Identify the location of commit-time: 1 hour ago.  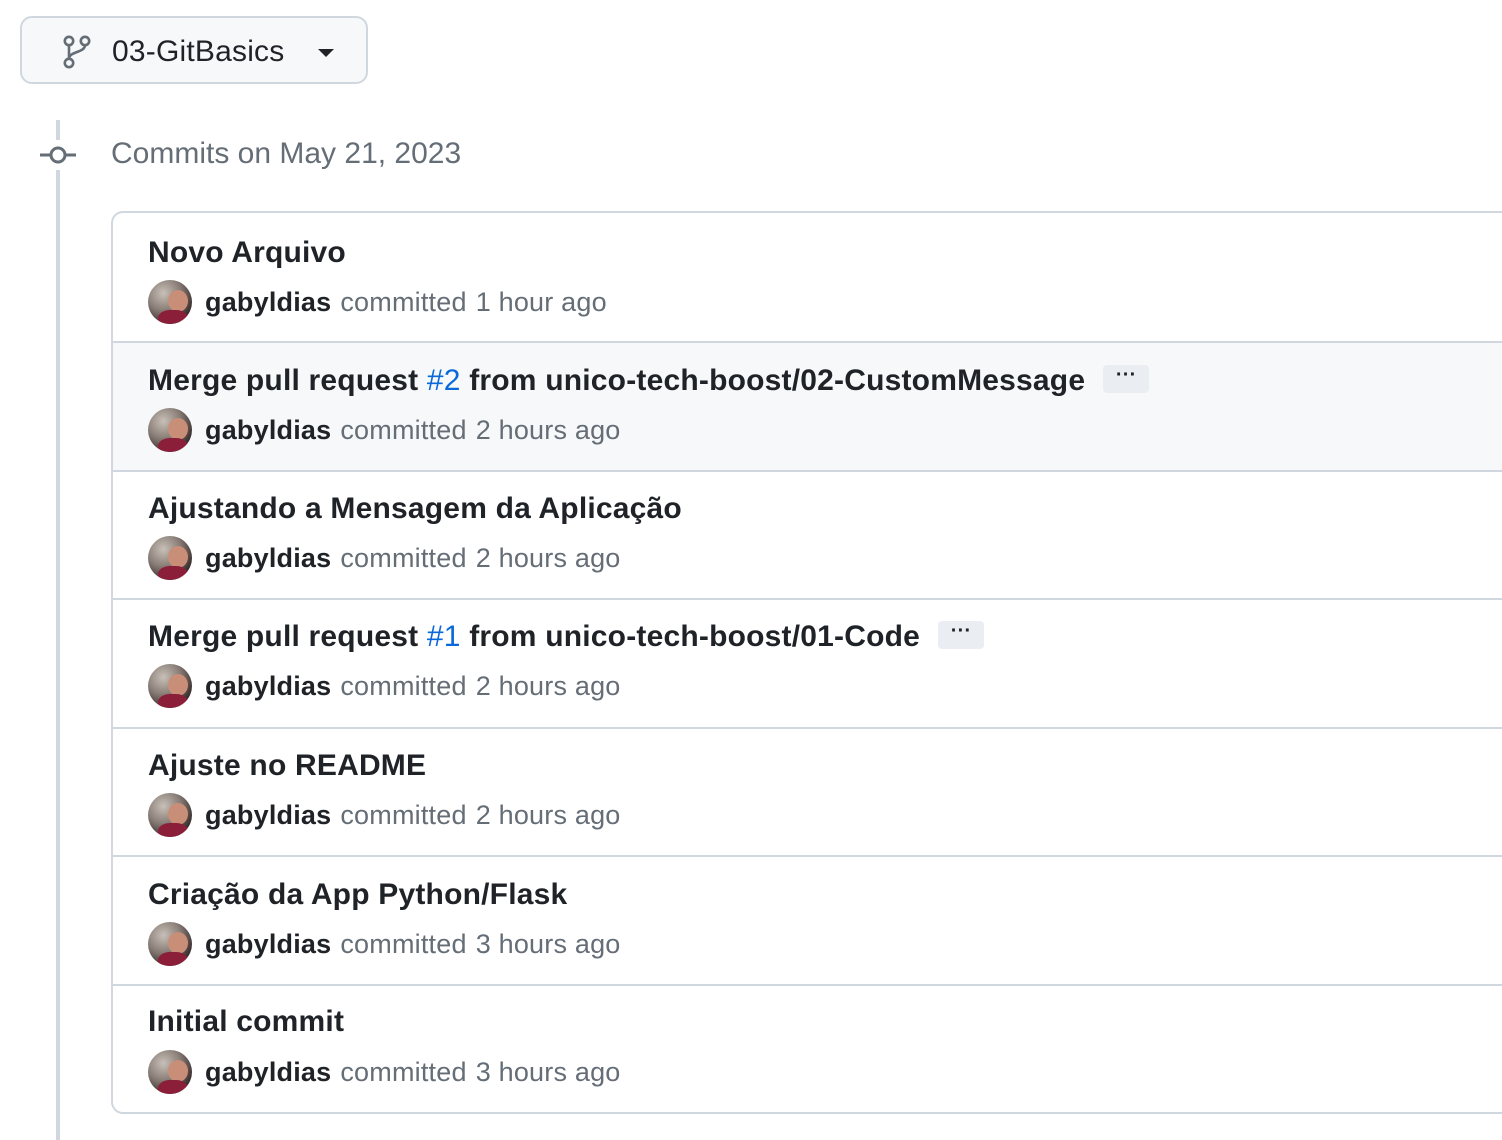
(541, 302).